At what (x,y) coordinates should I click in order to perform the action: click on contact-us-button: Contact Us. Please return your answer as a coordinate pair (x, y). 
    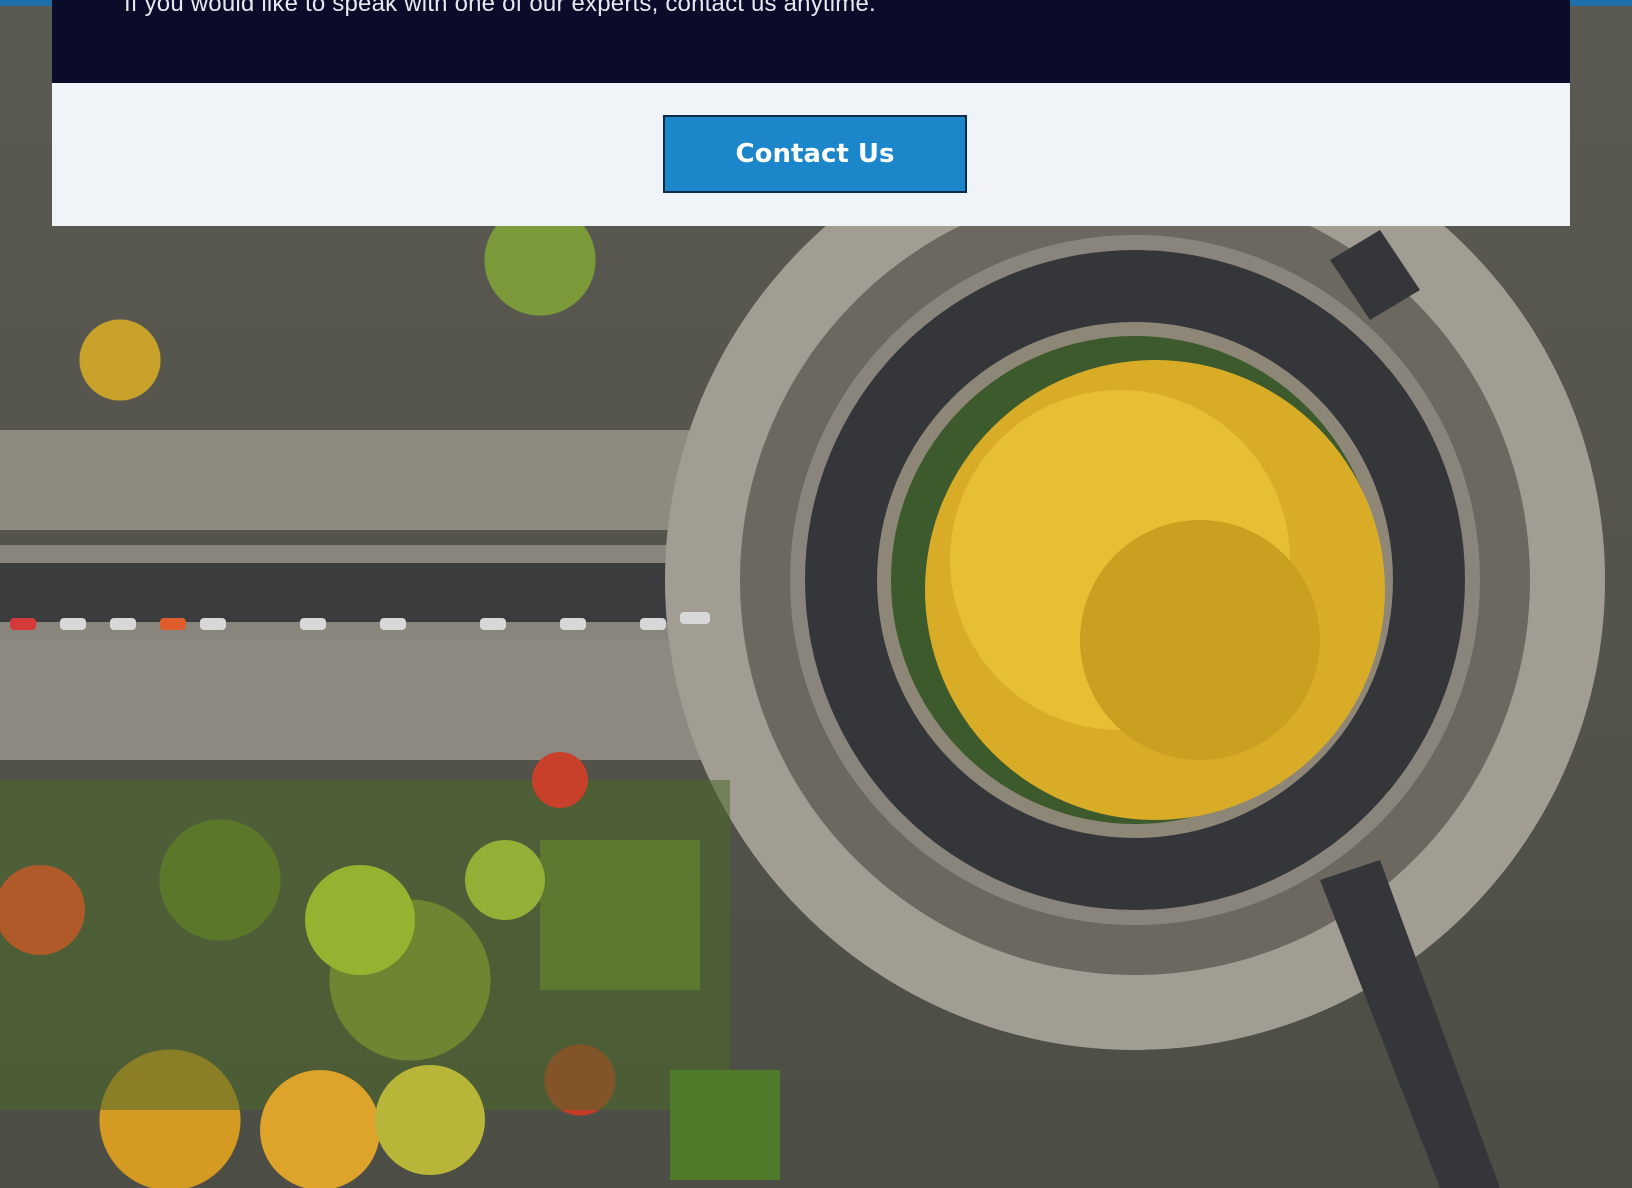
    Looking at the image, I should click on (815, 154).